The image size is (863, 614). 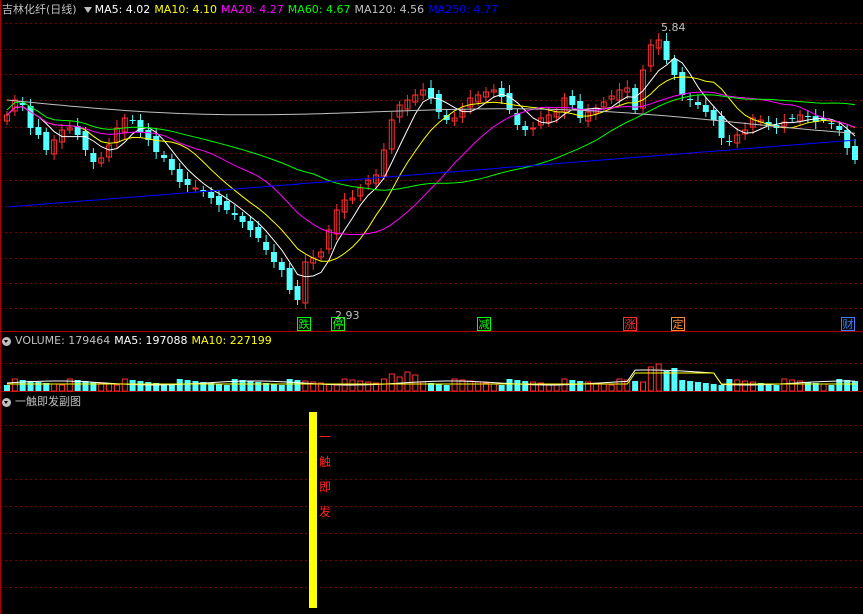 I want to click on event-tag: 定, so click(x=678, y=324).